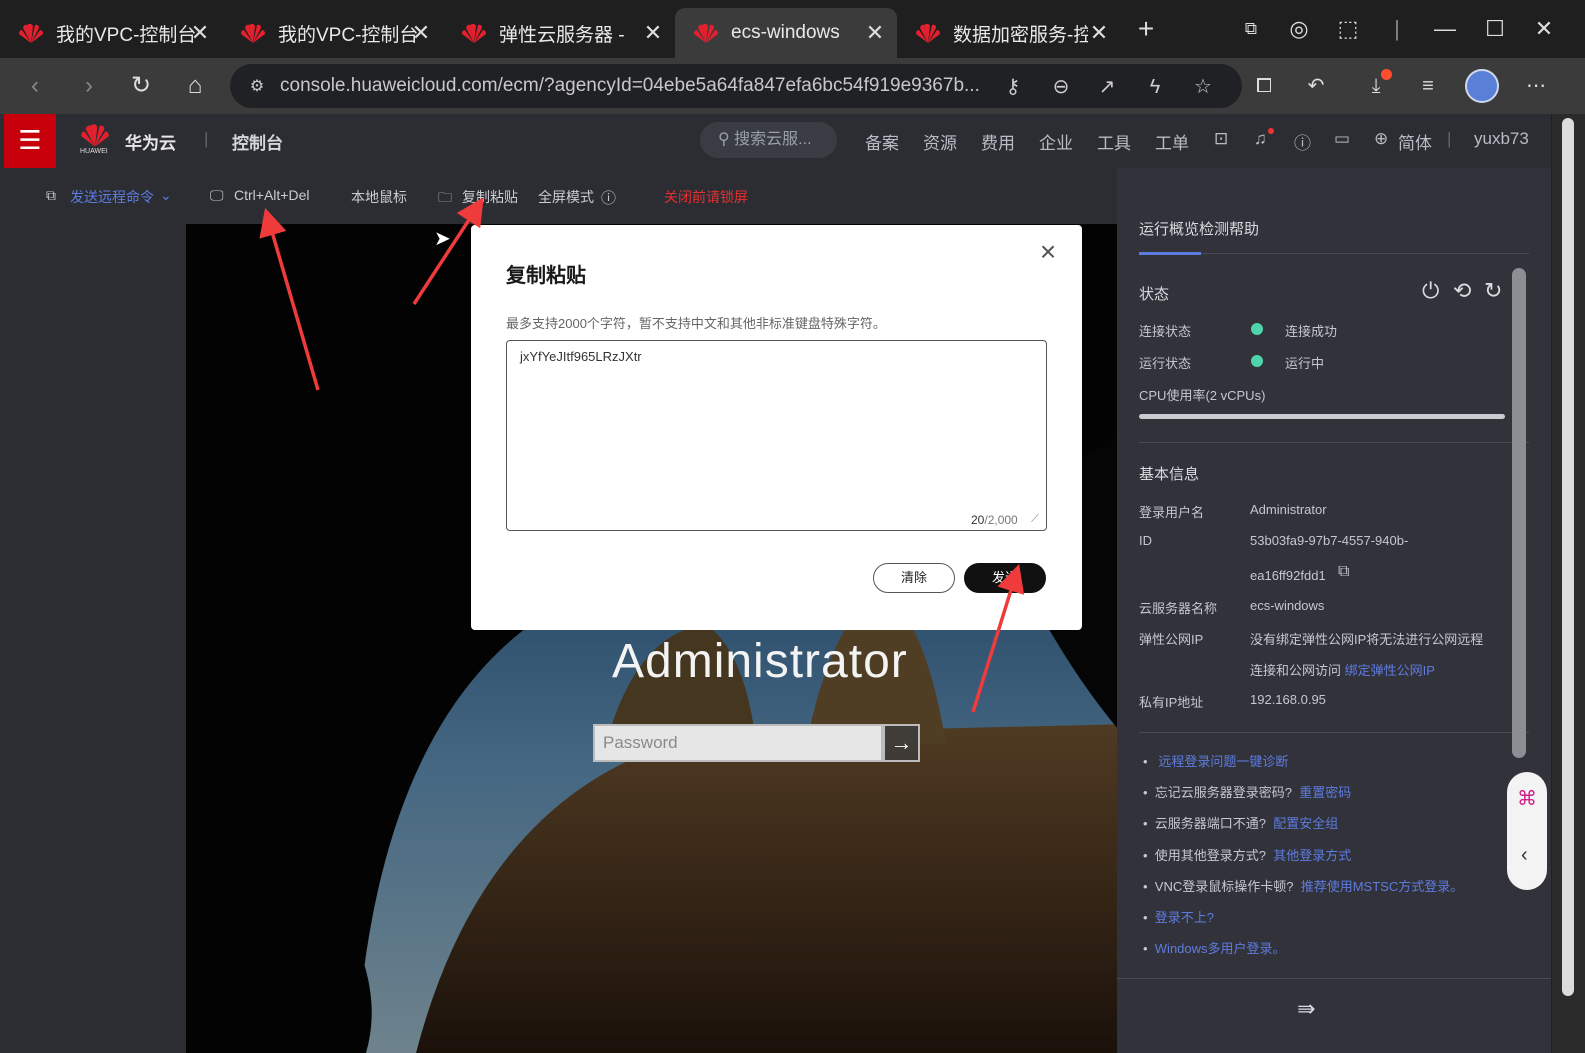  Describe the element at coordinates (448, 251) in the screenshot. I see `arrow-to-copy-paste` at that location.